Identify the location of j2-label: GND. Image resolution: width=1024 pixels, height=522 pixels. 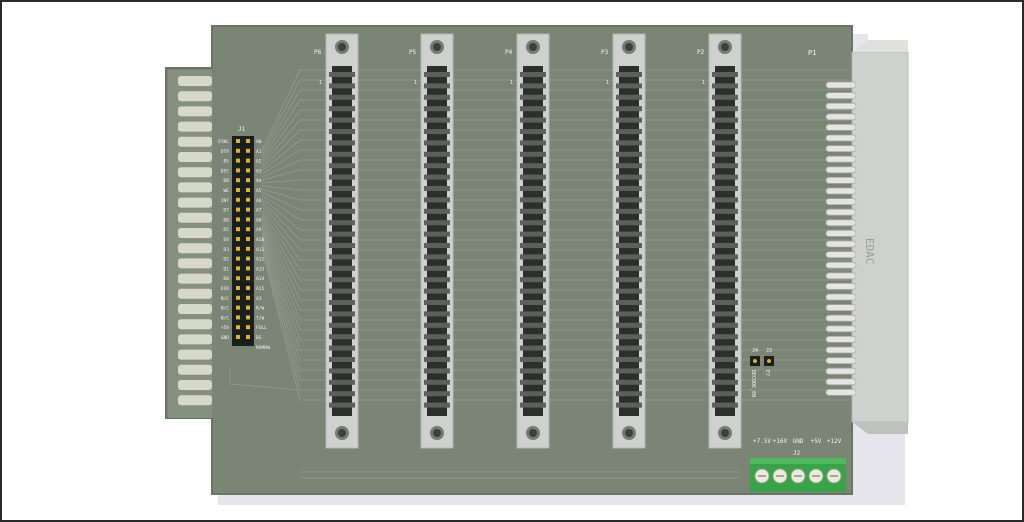
(798, 441).